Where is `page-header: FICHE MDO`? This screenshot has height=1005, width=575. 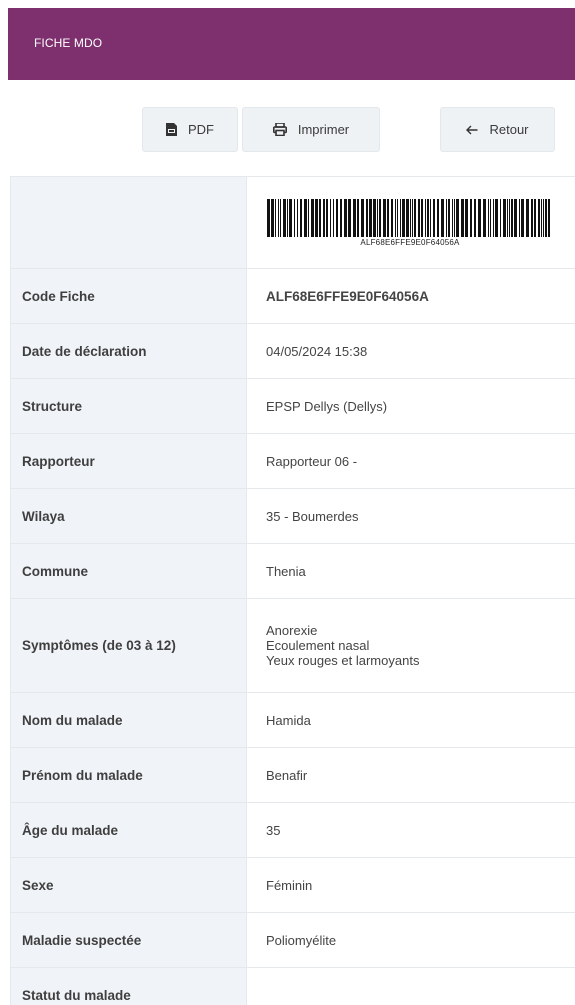
page-header: FICHE MDO is located at coordinates (291, 44).